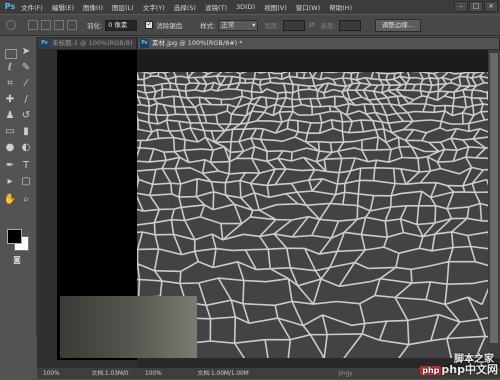  I want to click on canvas-top-strip, so click(318, 61).